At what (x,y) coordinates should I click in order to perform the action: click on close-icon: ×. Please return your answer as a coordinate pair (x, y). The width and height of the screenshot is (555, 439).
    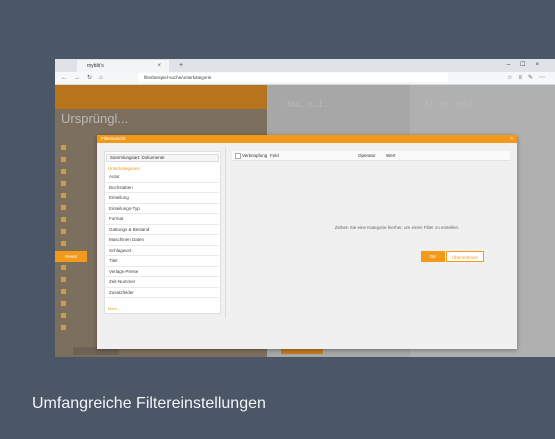
    Looking at the image, I should click on (511, 139).